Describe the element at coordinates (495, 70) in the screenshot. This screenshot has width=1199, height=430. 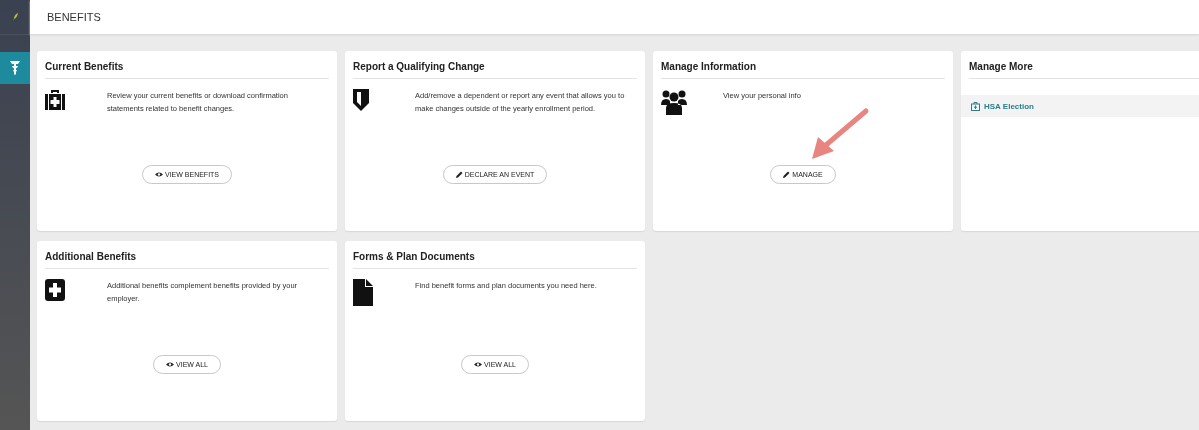
I see `card-title: Report a Qualifying Change` at that location.